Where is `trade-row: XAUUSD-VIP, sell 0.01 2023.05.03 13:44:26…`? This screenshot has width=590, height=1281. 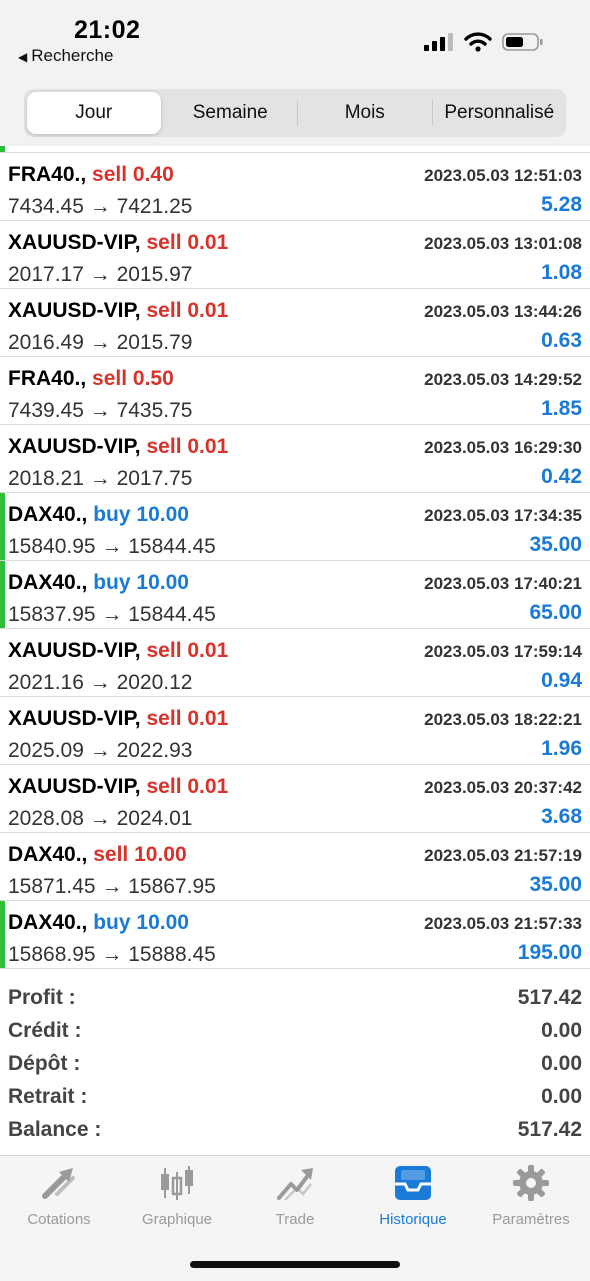 trade-row: XAUUSD-VIP, sell 0.01 2023.05.03 13:44:26… is located at coordinates (295, 323).